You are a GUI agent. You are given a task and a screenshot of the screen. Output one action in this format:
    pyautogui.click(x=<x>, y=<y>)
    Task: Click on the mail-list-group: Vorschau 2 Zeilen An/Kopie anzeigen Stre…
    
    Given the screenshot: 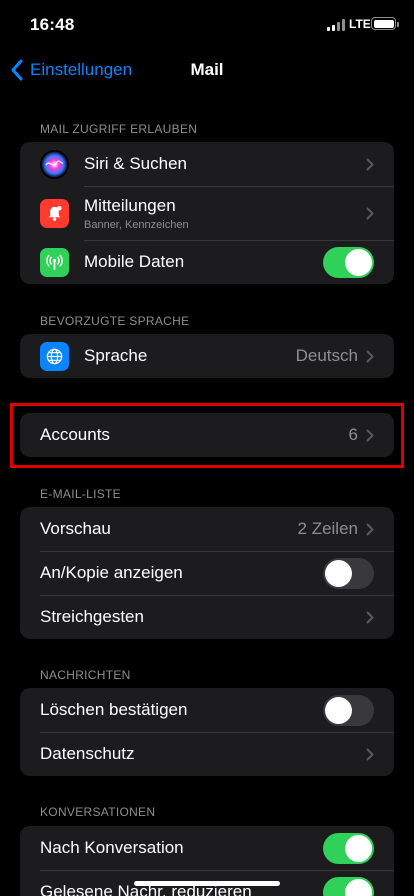 What is the action you would take?
    pyautogui.click(x=207, y=573)
    